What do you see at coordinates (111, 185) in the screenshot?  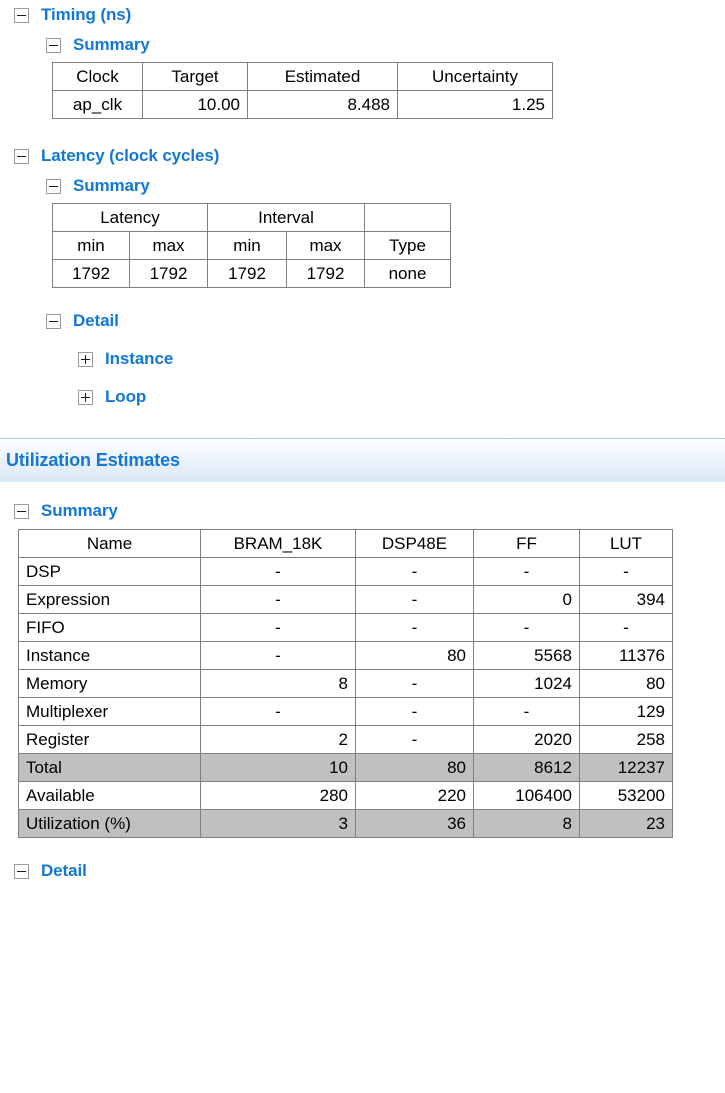 I see `latency-summary-heading: Summary` at bounding box center [111, 185].